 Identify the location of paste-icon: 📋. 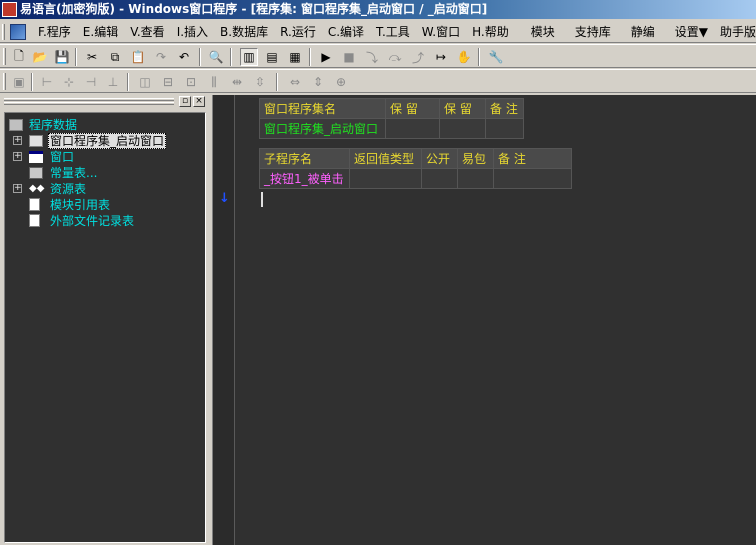
(138, 57).